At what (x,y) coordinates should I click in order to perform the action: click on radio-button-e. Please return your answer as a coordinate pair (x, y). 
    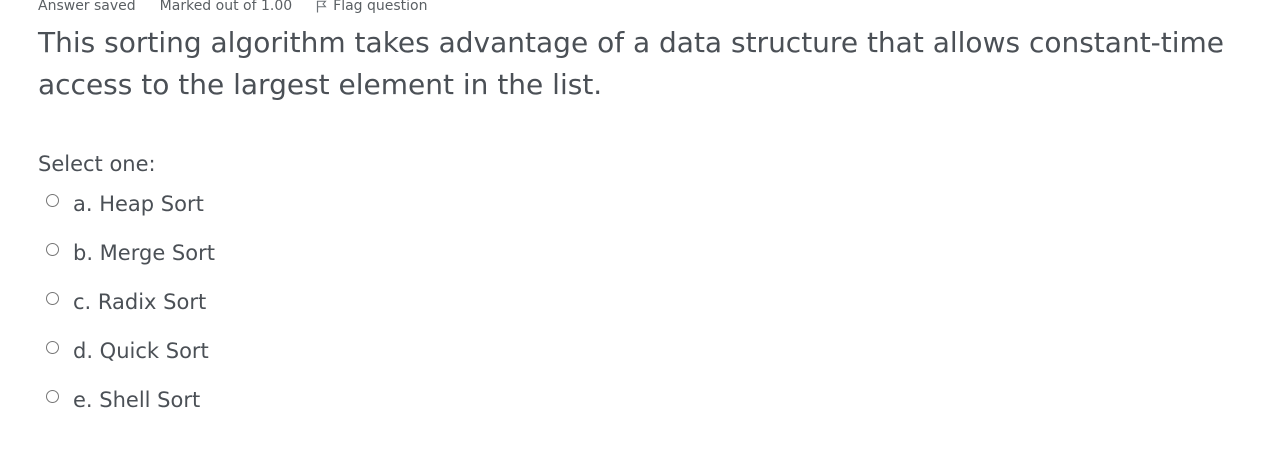
    Looking at the image, I should click on (52, 396).